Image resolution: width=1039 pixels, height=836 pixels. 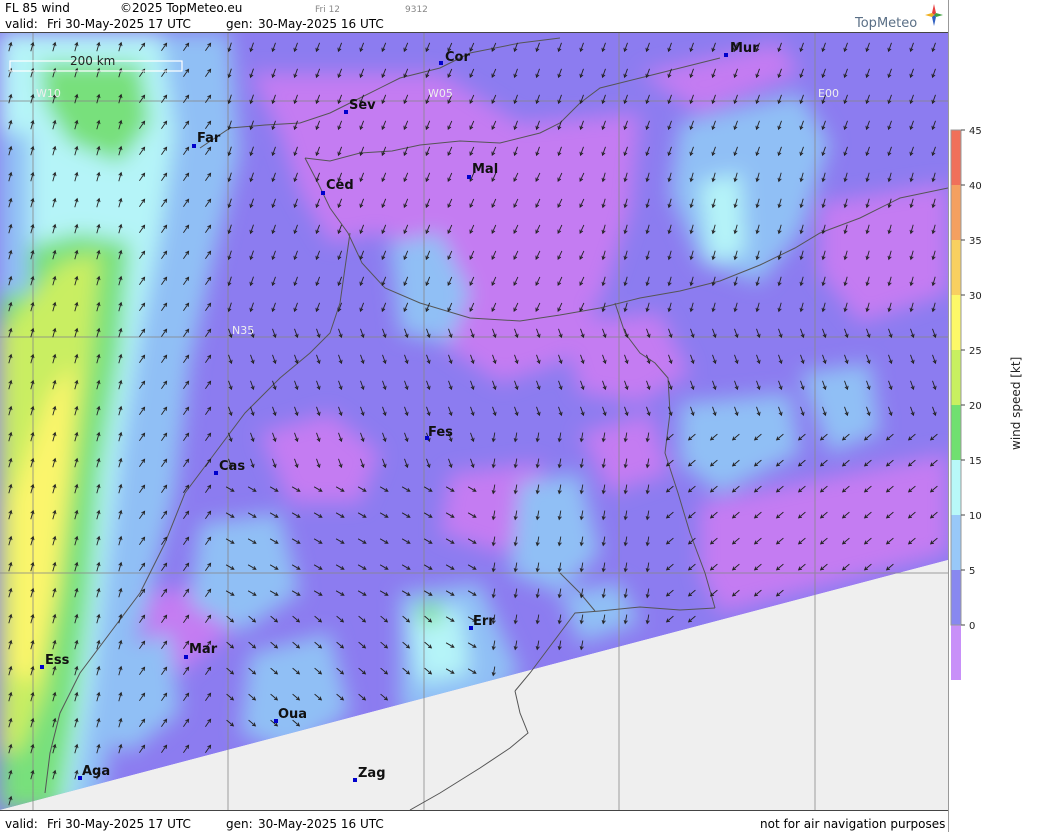 I want to click on svg-text: Mur, so click(x=744, y=48).